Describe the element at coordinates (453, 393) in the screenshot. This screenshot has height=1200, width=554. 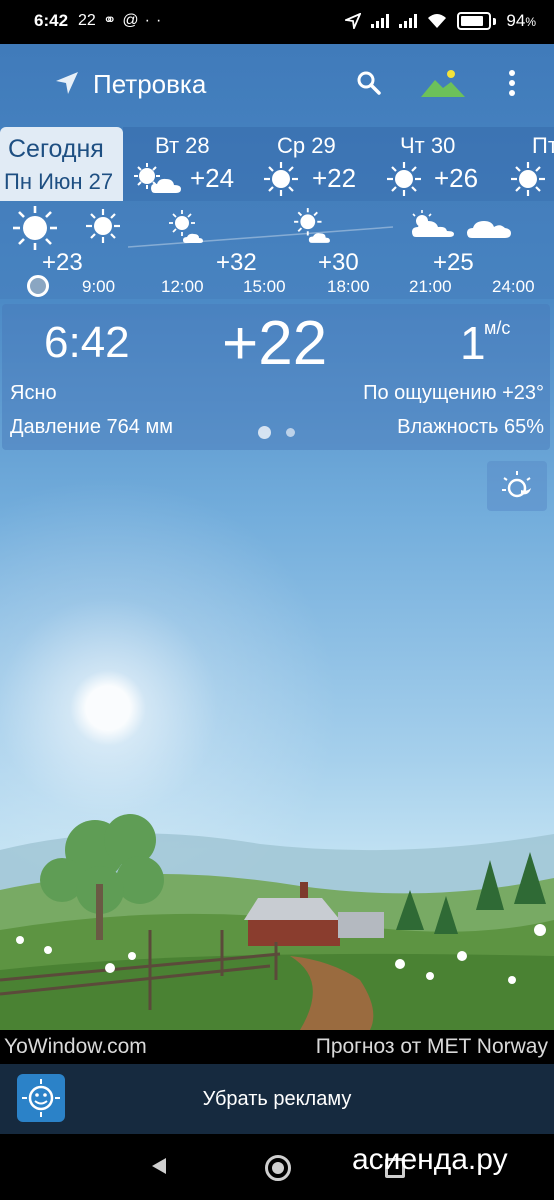
I see `feels-like: По ощущению +23°` at that location.